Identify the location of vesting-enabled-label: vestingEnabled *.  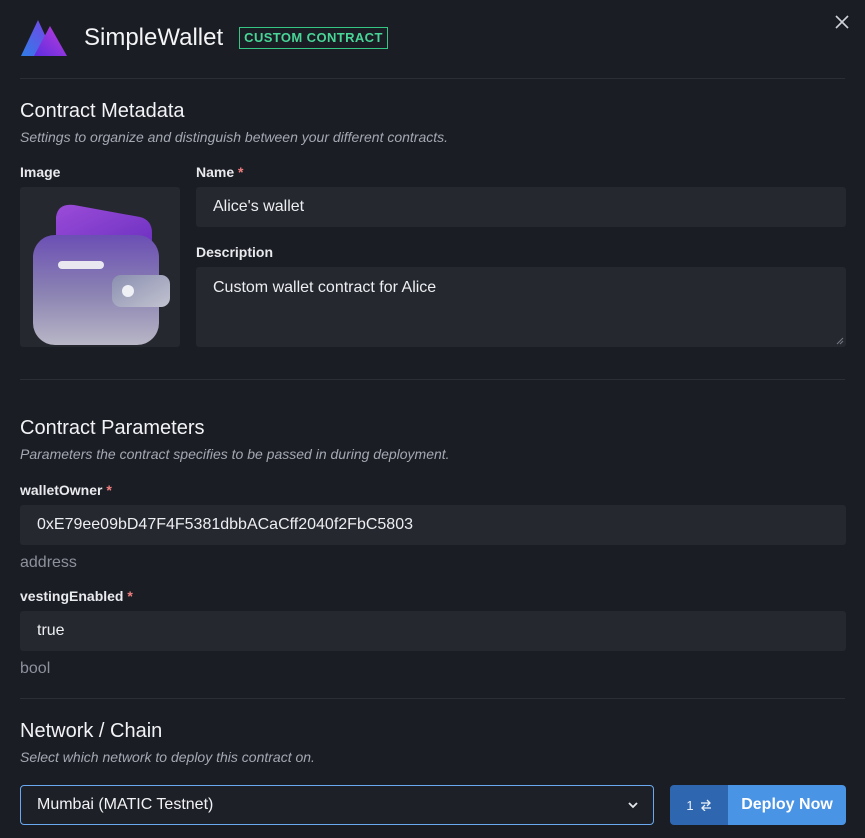
(76, 596).